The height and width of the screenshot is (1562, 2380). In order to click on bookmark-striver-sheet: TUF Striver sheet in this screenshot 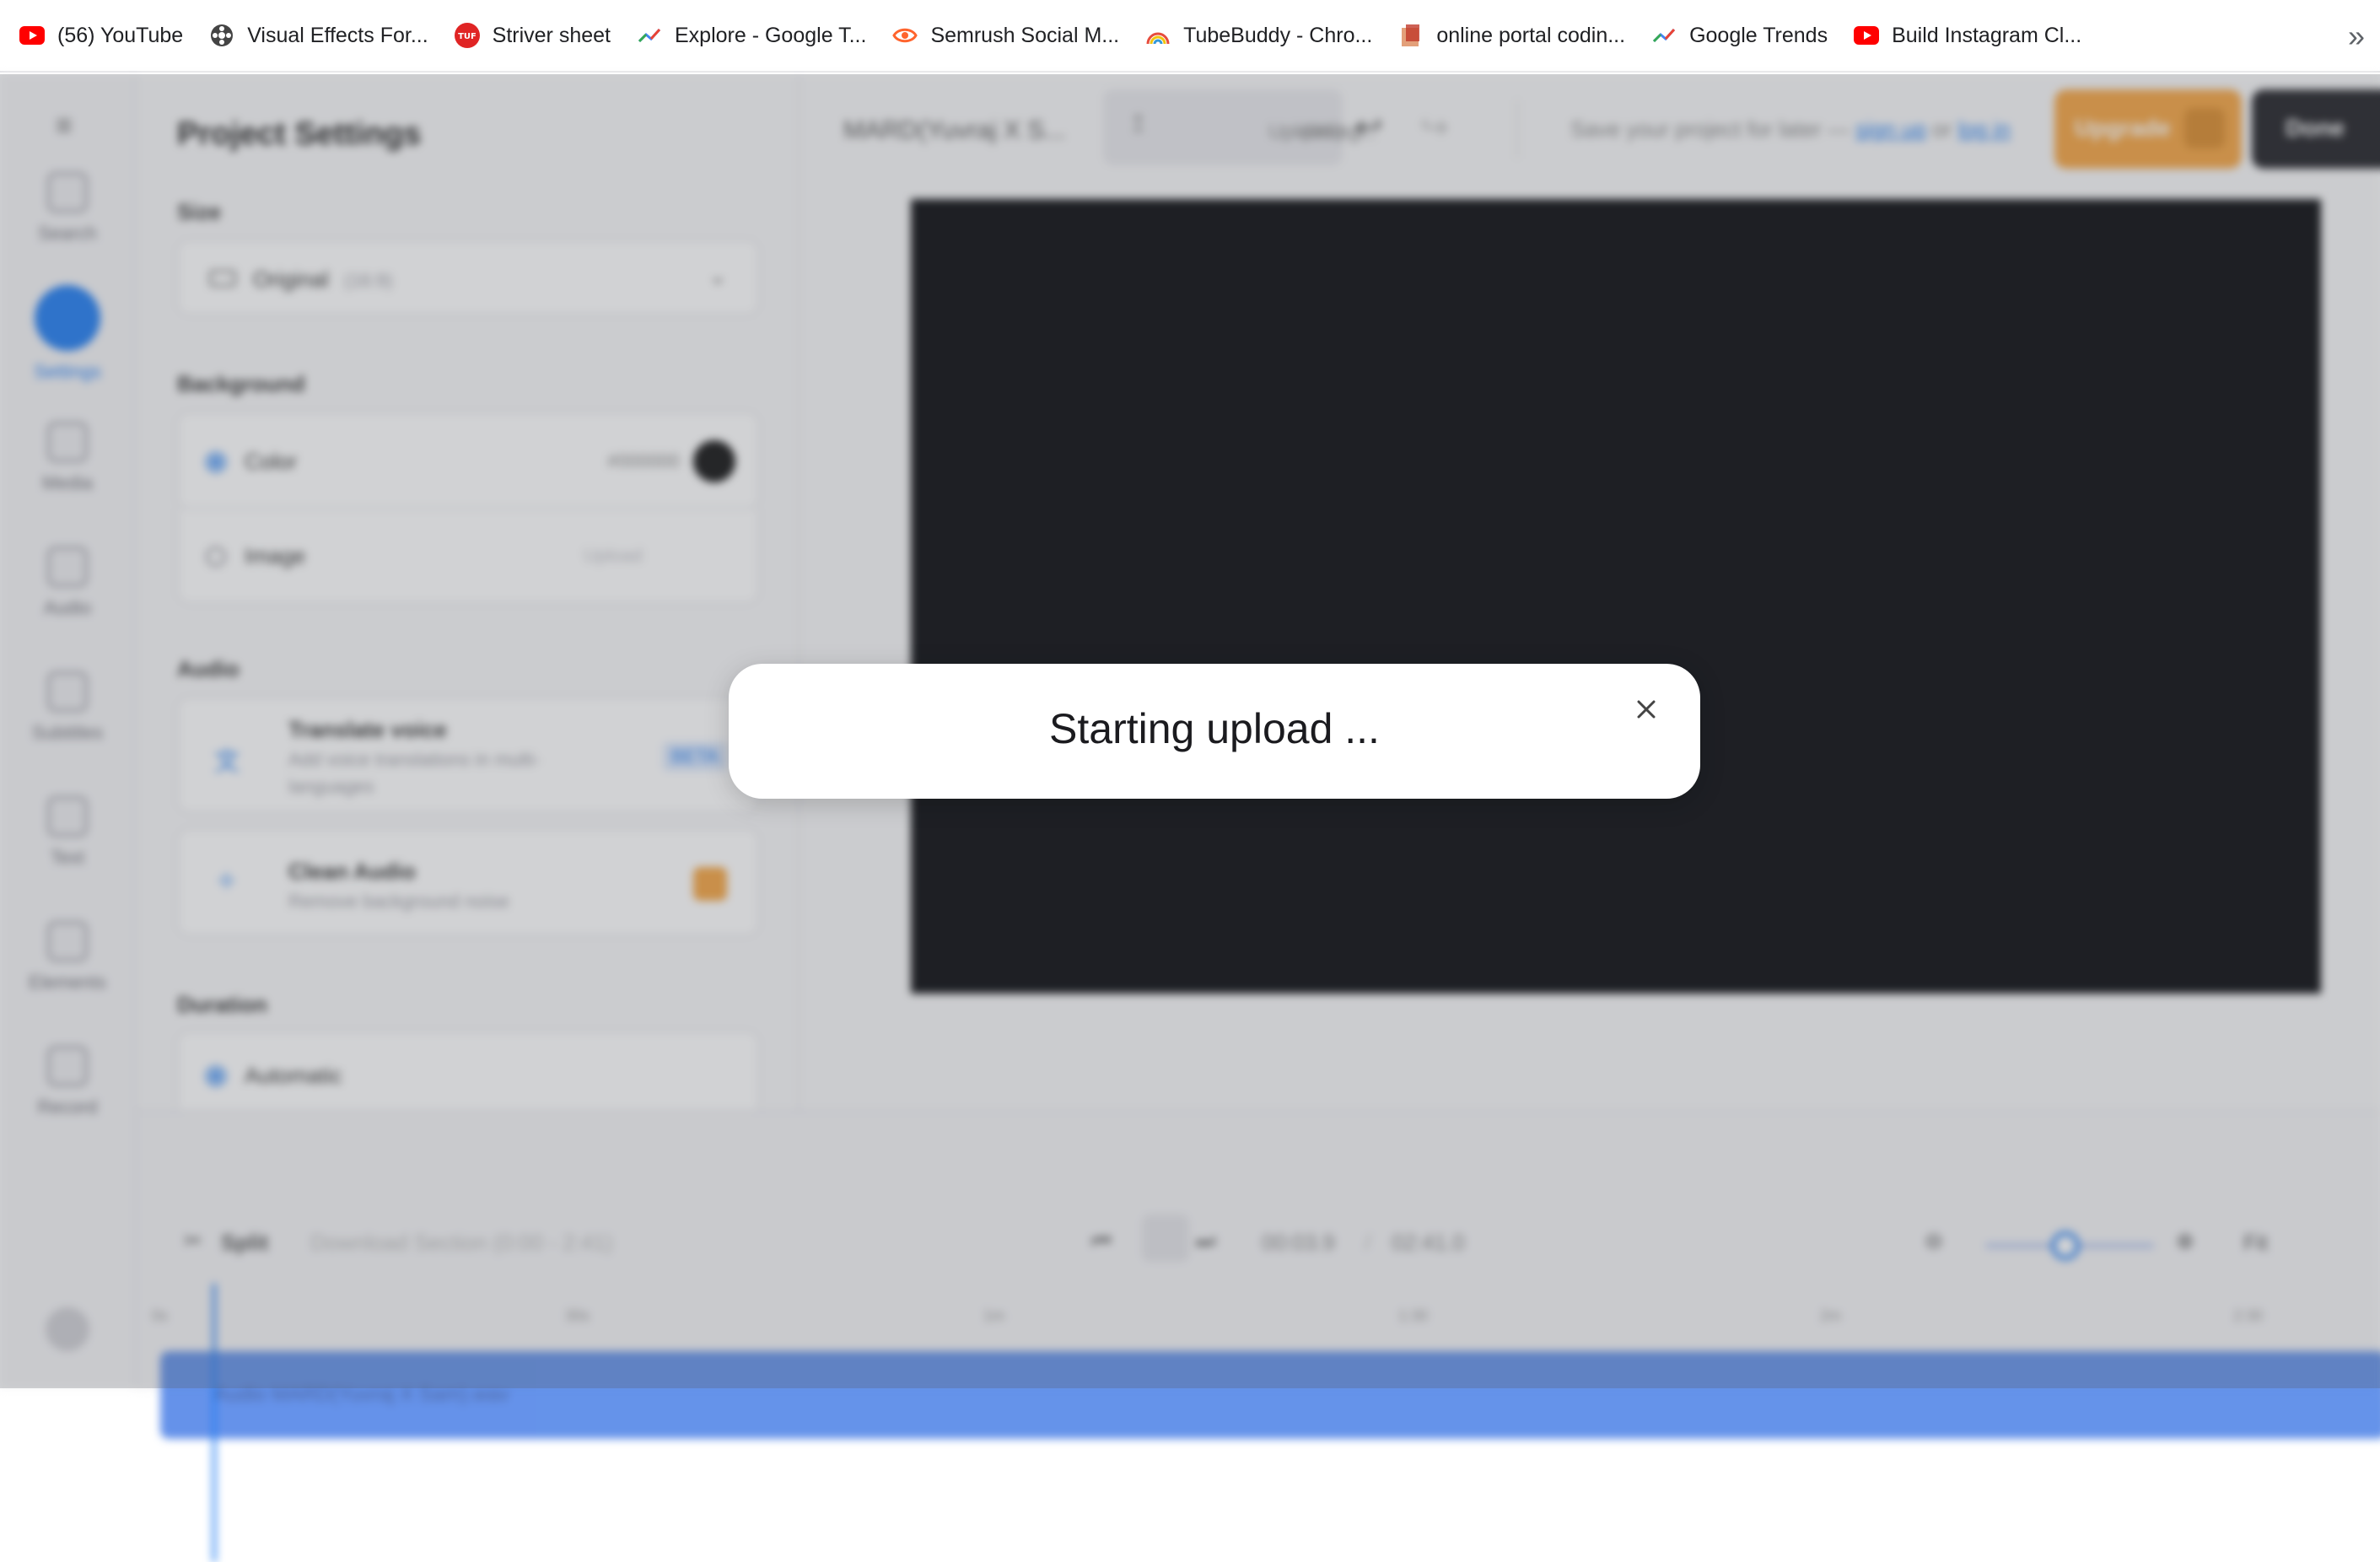, I will do `click(532, 35)`.